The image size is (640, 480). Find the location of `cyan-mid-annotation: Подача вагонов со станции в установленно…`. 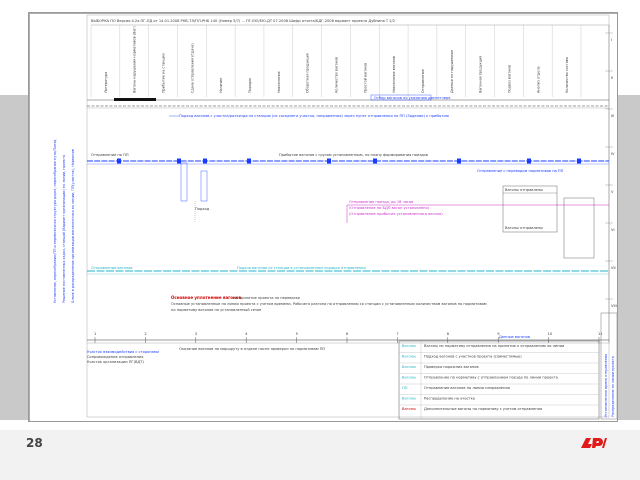

cyan-mid-annotation: Подача вагонов со станции в установленно… is located at coordinates (301, 268).